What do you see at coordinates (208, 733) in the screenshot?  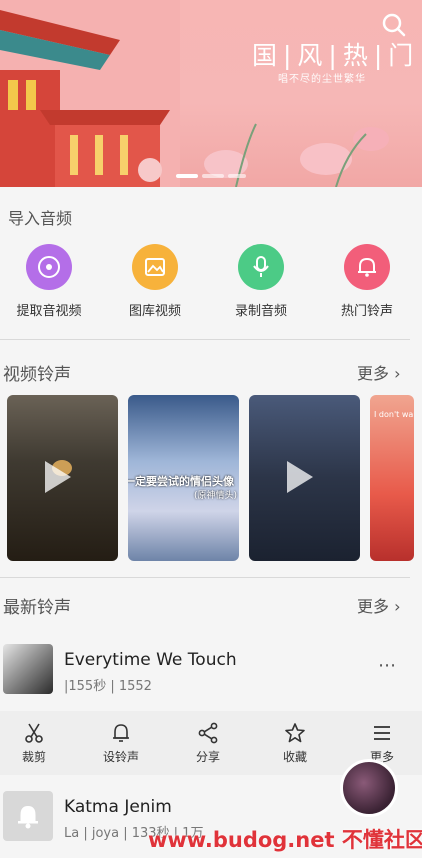 I see `share-icon` at bounding box center [208, 733].